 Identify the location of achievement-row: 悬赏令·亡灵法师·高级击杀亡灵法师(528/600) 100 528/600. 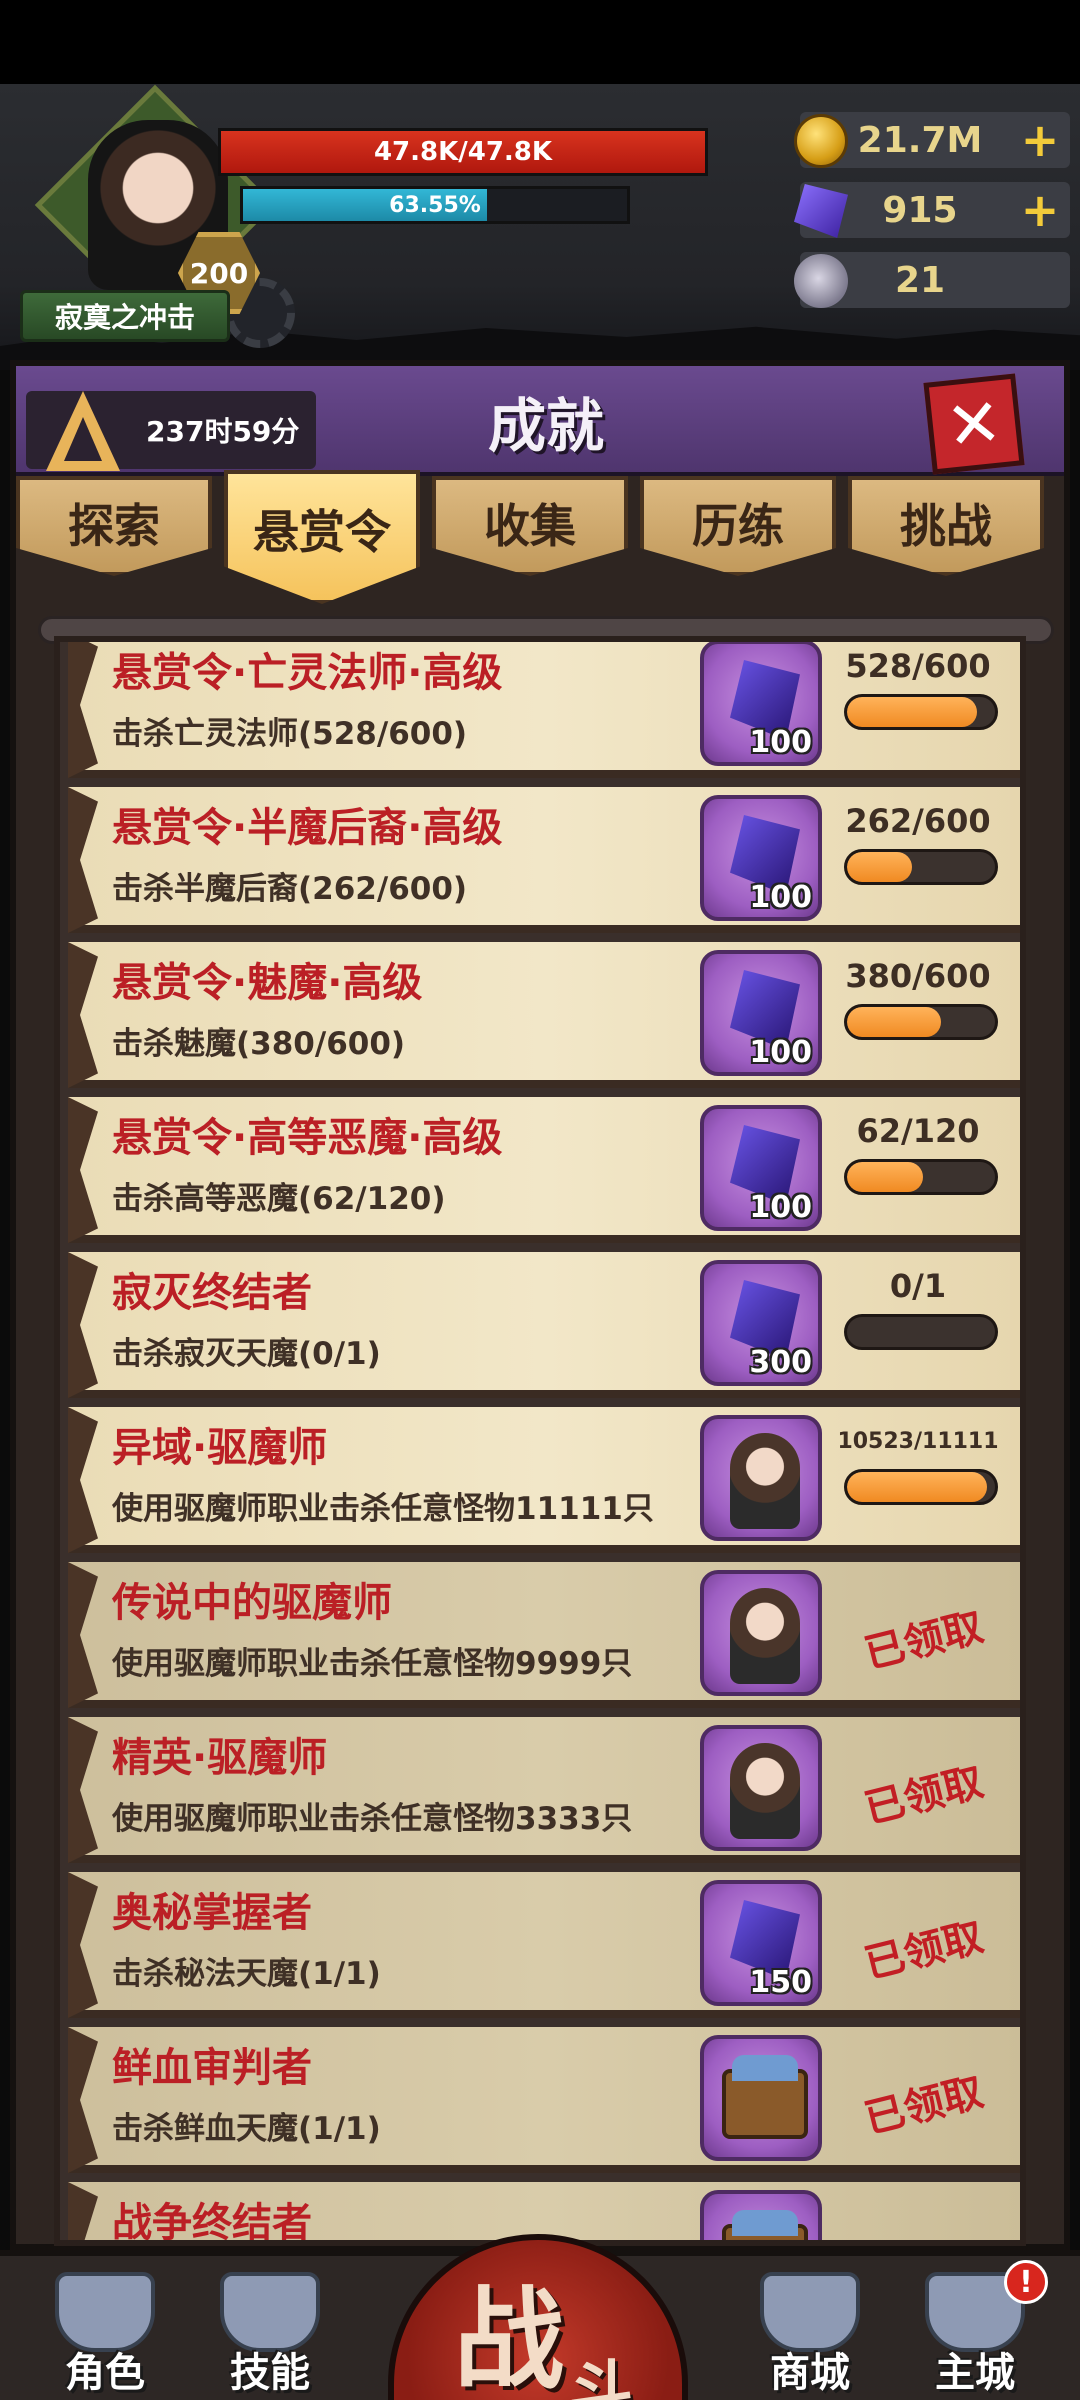
(544, 710).